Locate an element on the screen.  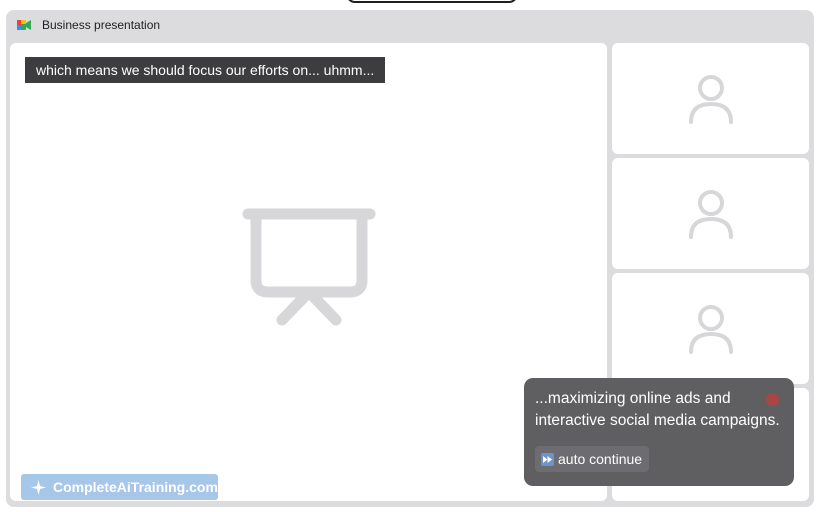
fast-forward-icon is located at coordinates (547, 459).